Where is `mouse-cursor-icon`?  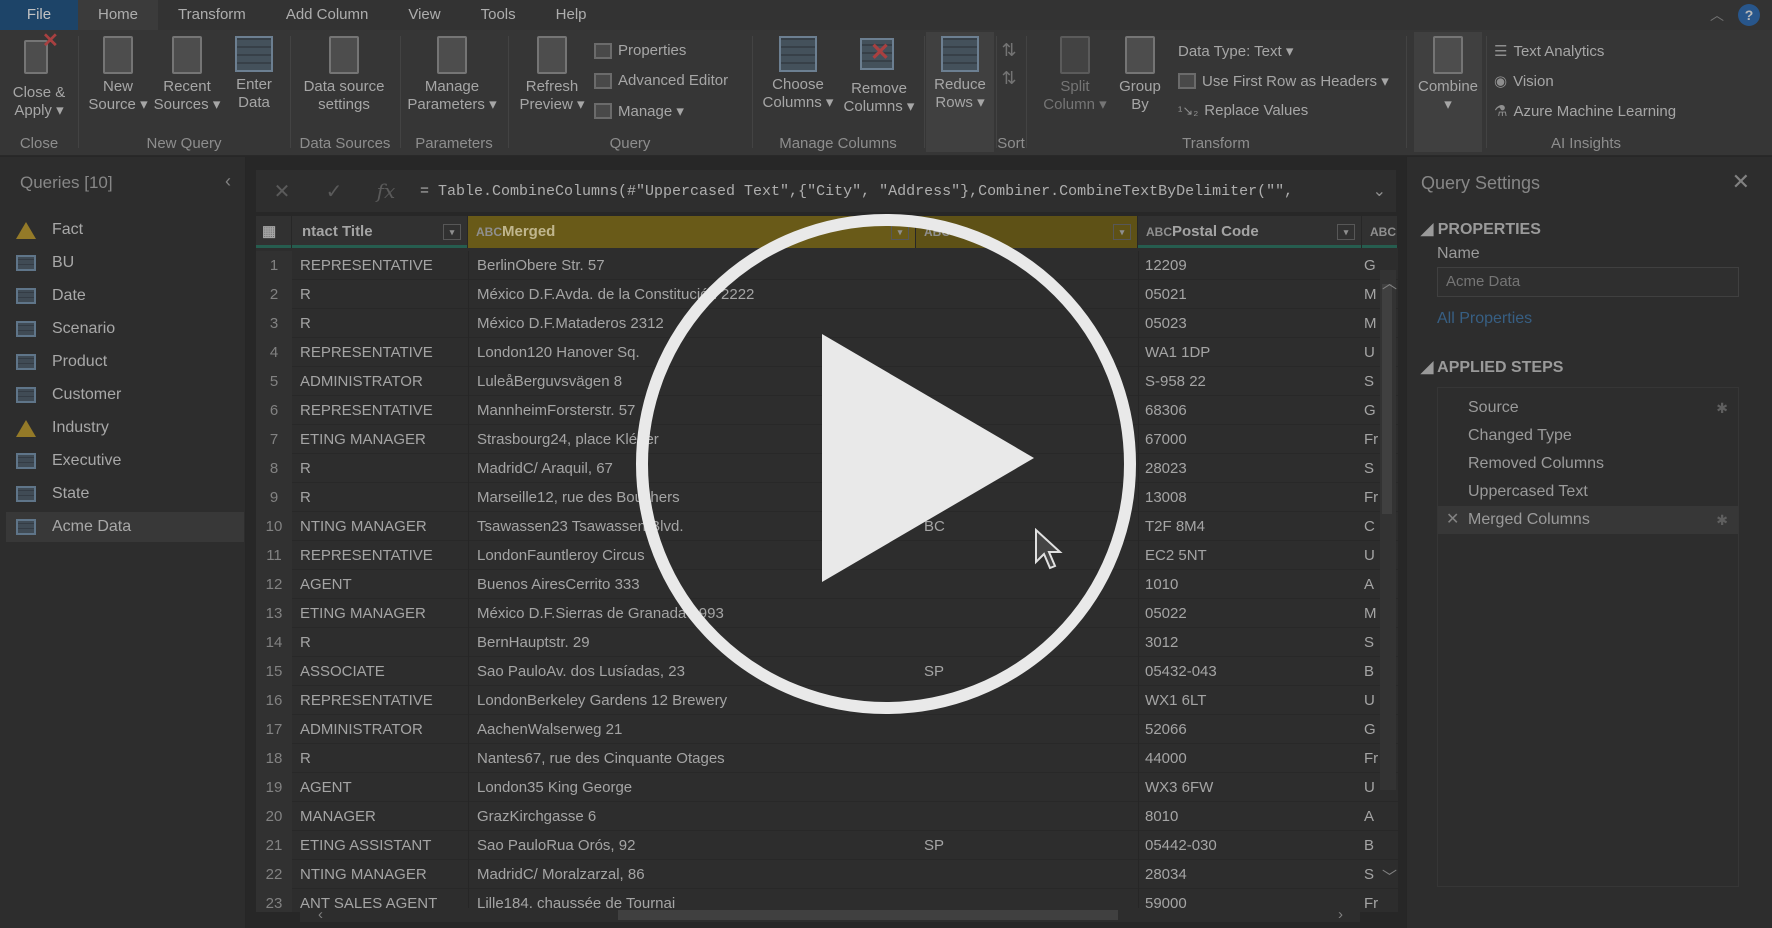 mouse-cursor-icon is located at coordinates (1049, 549).